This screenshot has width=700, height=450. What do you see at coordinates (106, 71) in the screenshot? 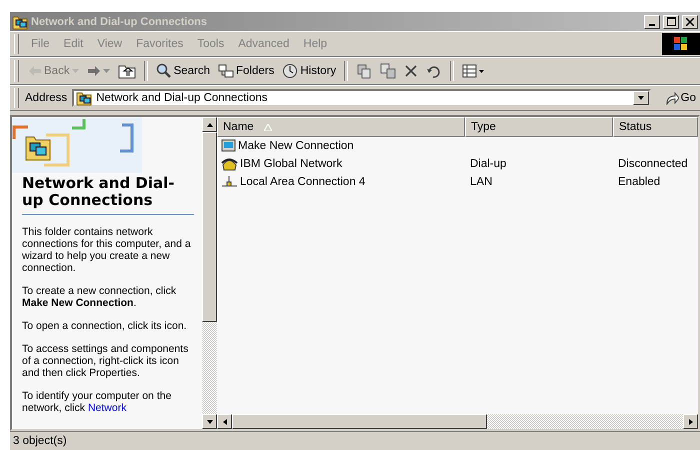
I see `caret-icon` at bounding box center [106, 71].